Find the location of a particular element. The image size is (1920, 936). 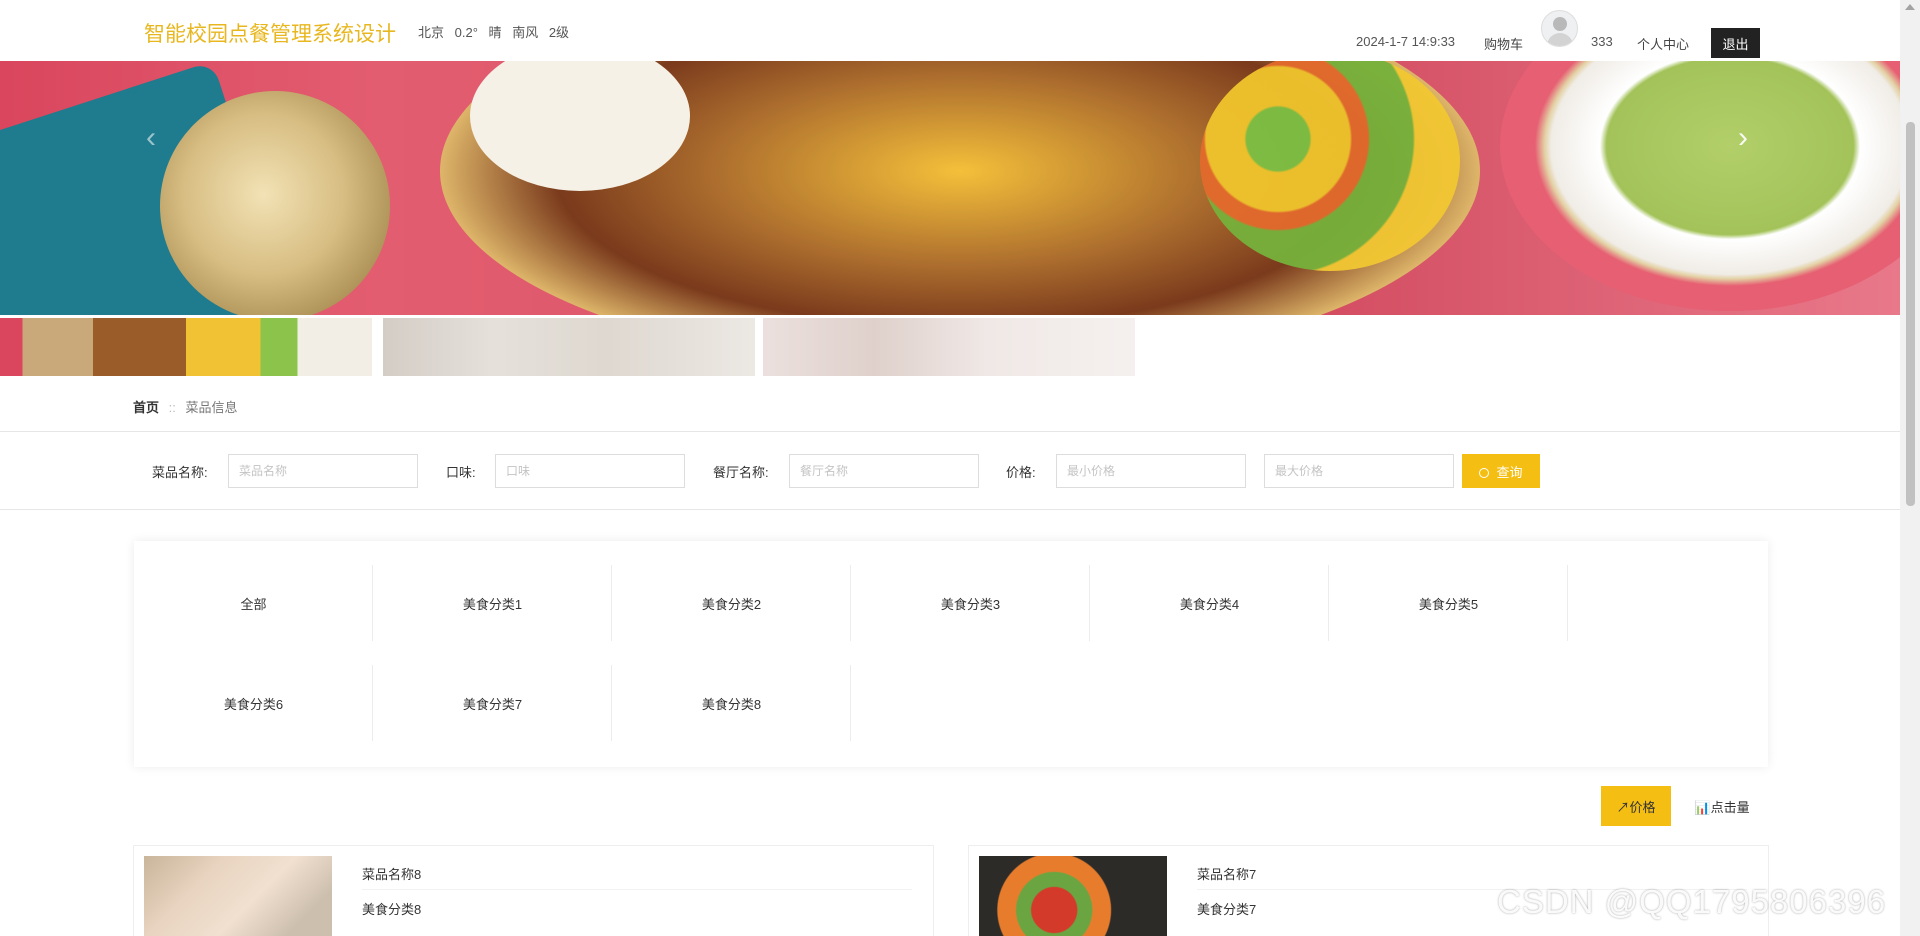

weather-city: 北京 is located at coordinates (431, 32).